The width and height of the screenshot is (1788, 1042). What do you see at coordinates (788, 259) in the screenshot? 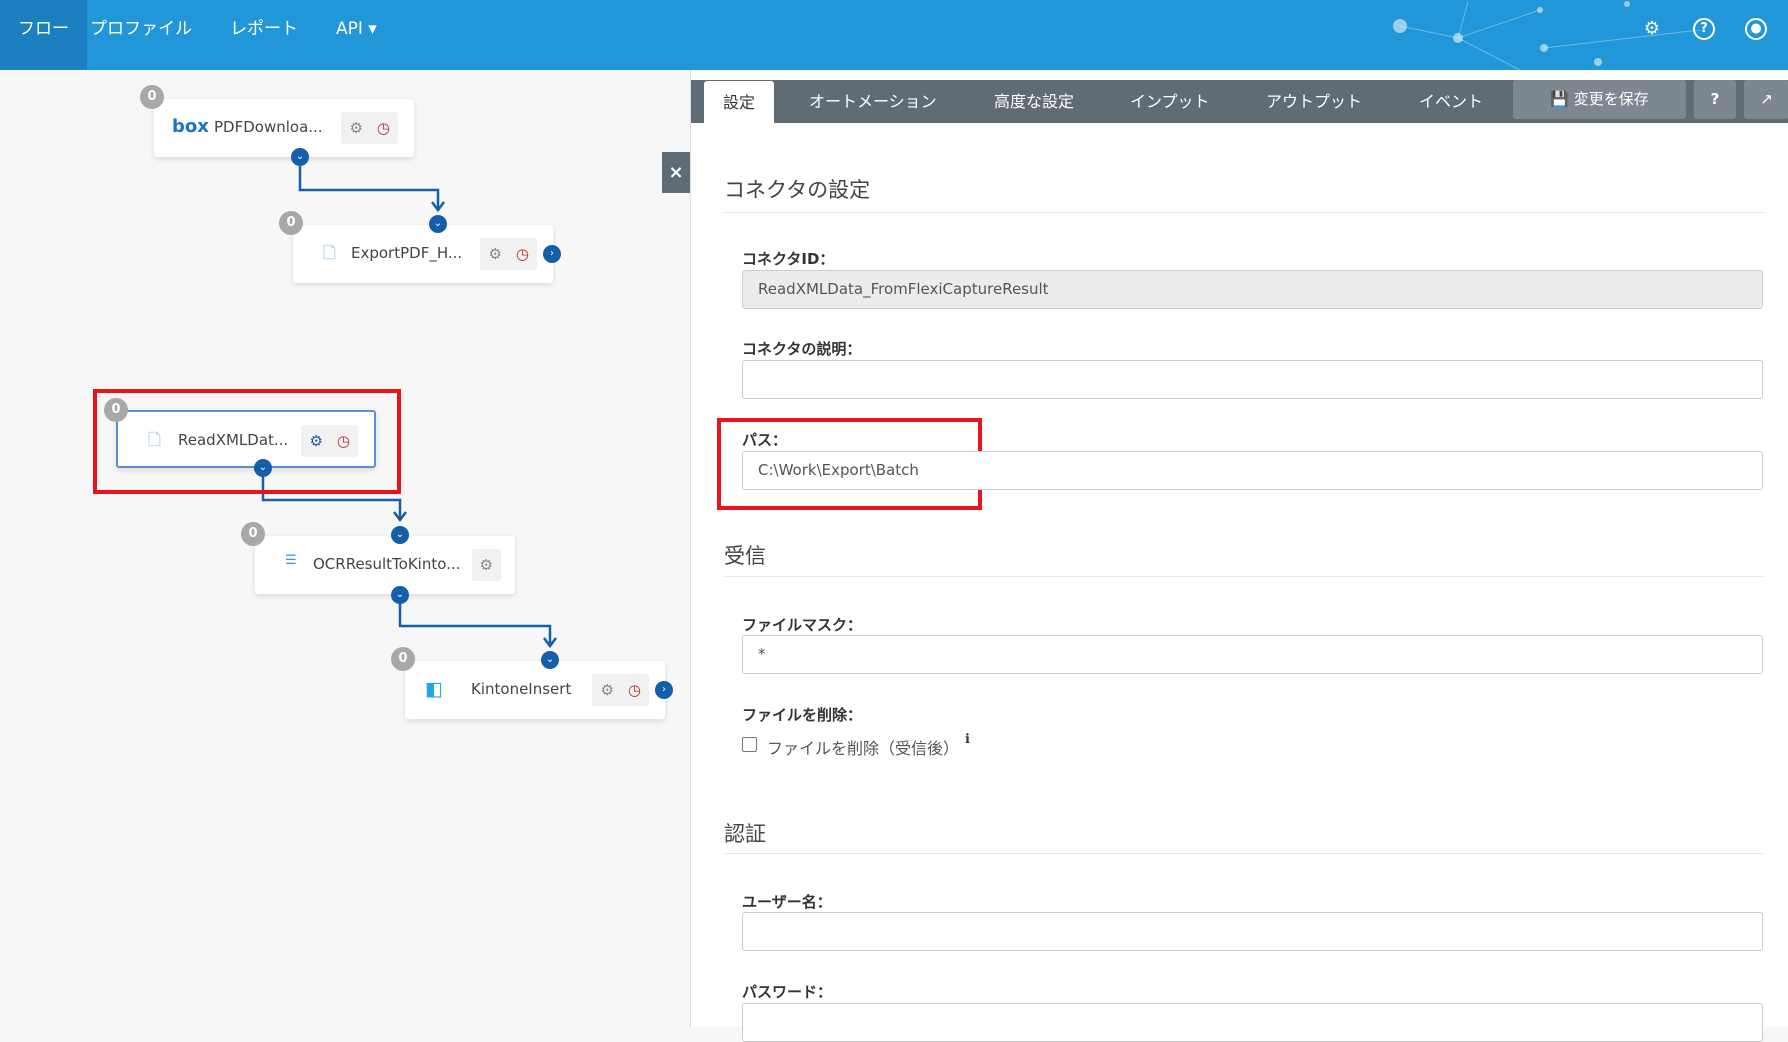
I see `connector-id-label: コネクタID：` at bounding box center [788, 259].